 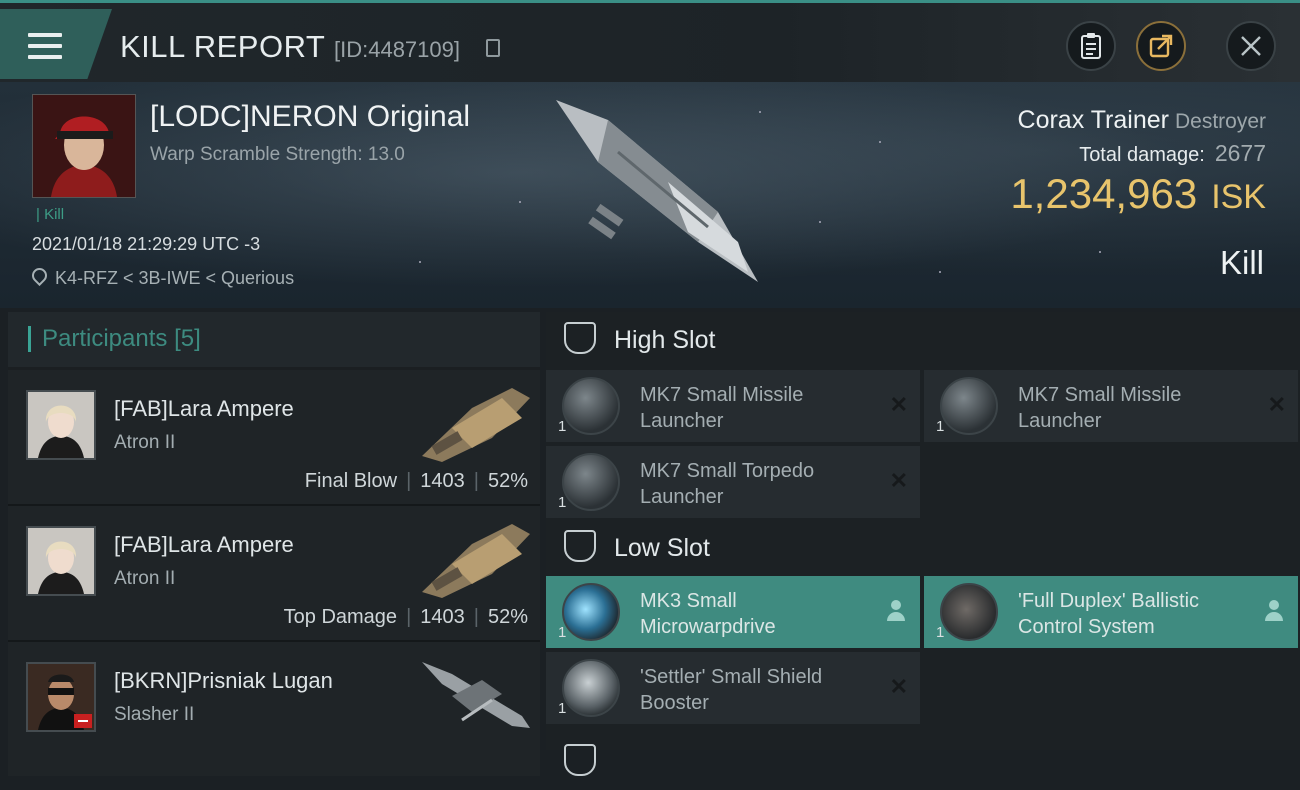 What do you see at coordinates (476, 695) in the screenshot?
I see `slasher-ship-image` at bounding box center [476, 695].